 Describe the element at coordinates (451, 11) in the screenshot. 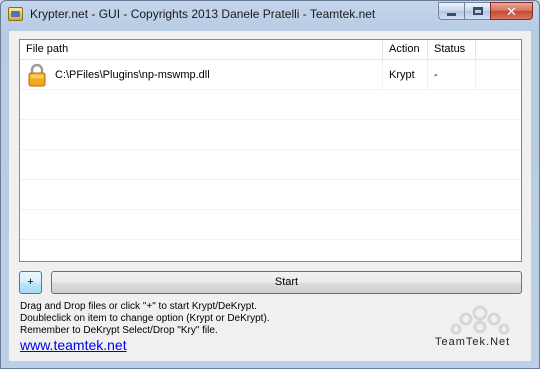

I see `minimize-button` at that location.